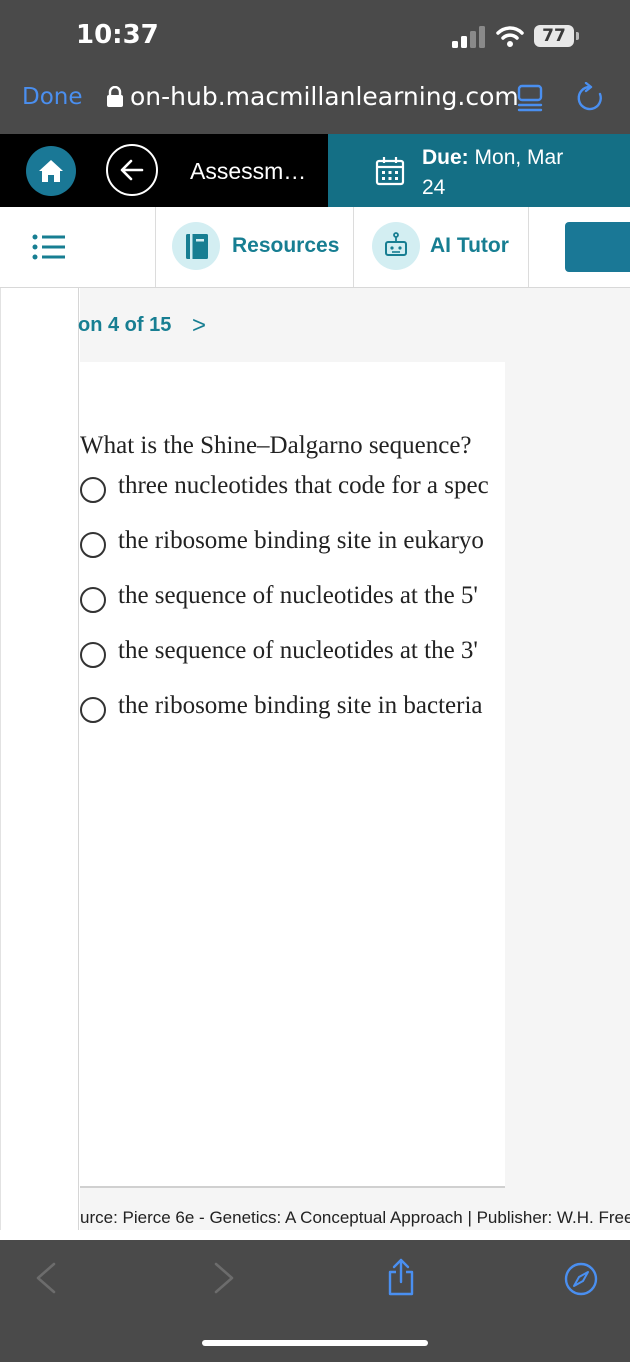 This screenshot has height=1362, width=630. I want to click on question-position: on 4 of 15, so click(125, 325).